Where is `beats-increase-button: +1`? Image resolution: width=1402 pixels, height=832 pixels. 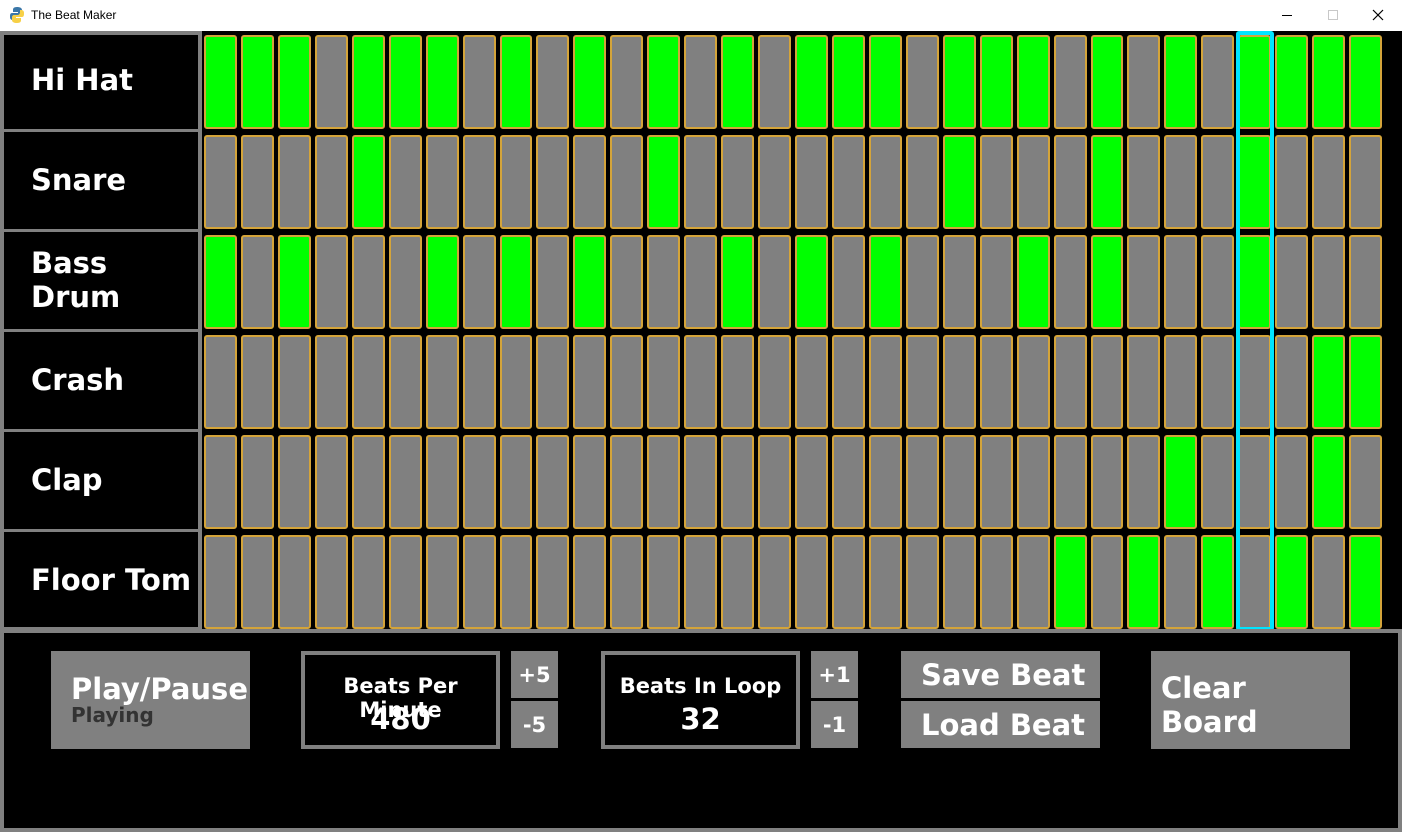
beats-increase-button: +1 is located at coordinates (834, 674).